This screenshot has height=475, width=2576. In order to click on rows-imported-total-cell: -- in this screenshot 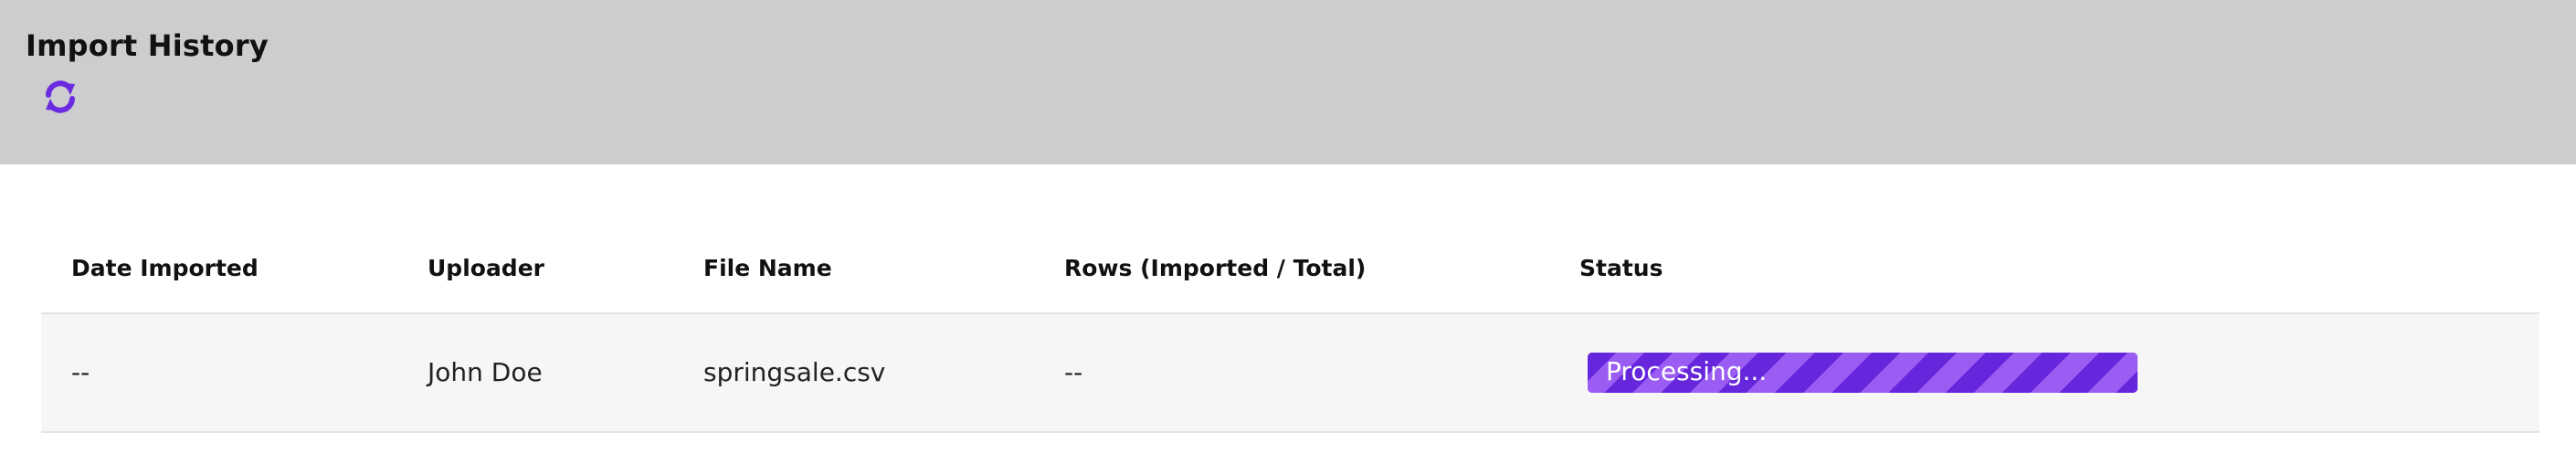, I will do `click(1073, 372)`.